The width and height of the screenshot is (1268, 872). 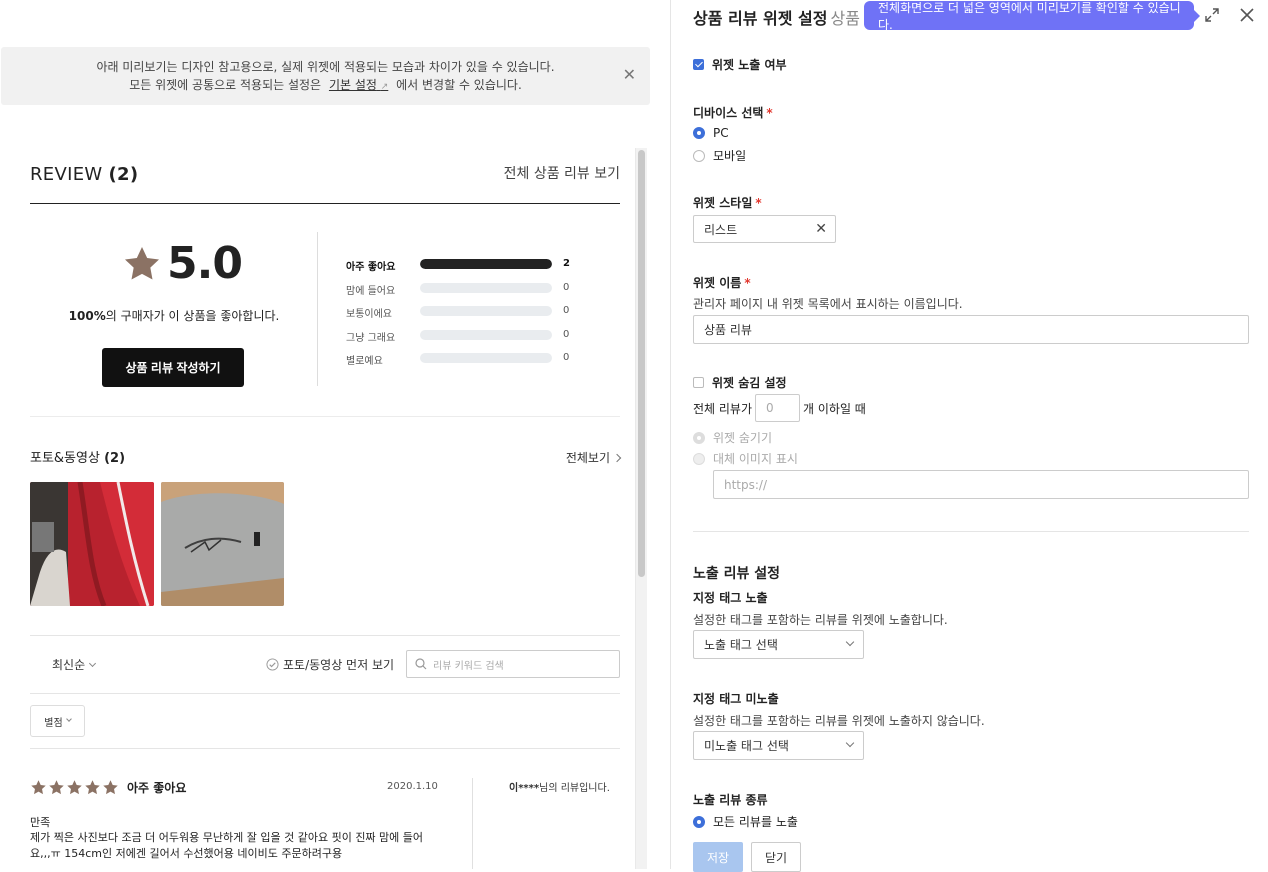 What do you see at coordinates (732, 437) in the screenshot?
I see `hide-widget-radio: 위젯 숨기기` at bounding box center [732, 437].